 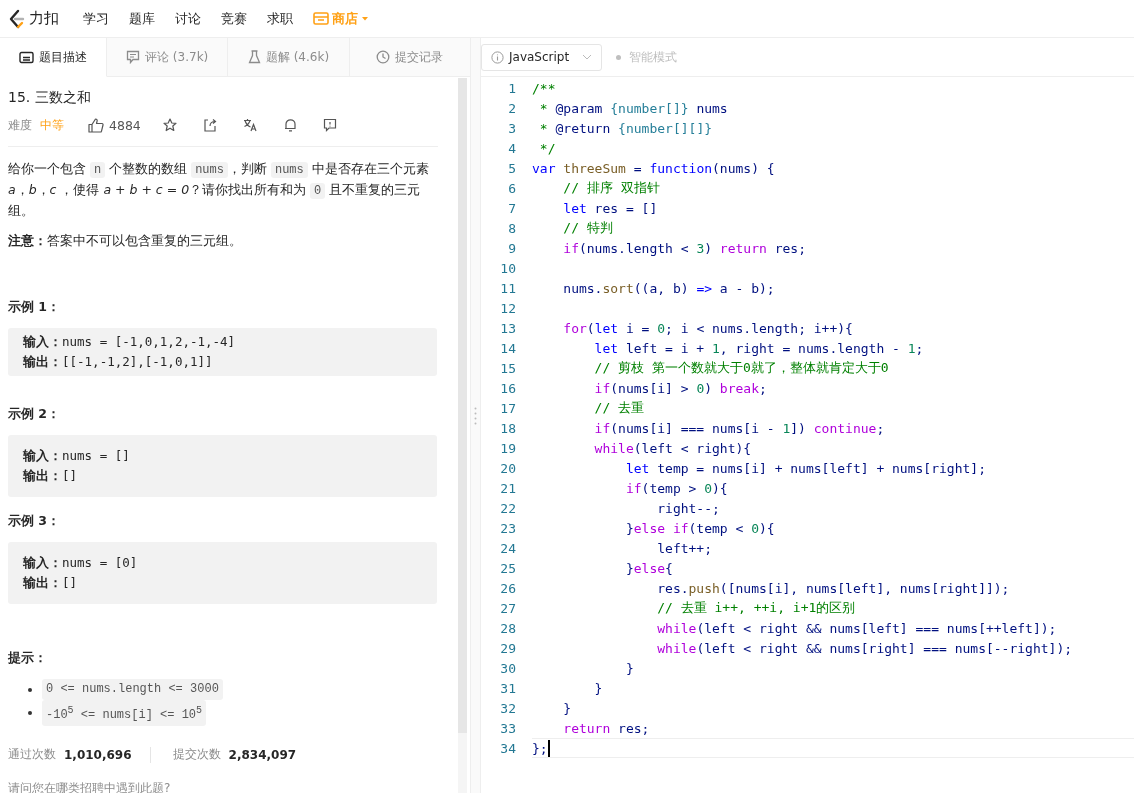 I want to click on like-button: 4884, so click(x=114, y=125).